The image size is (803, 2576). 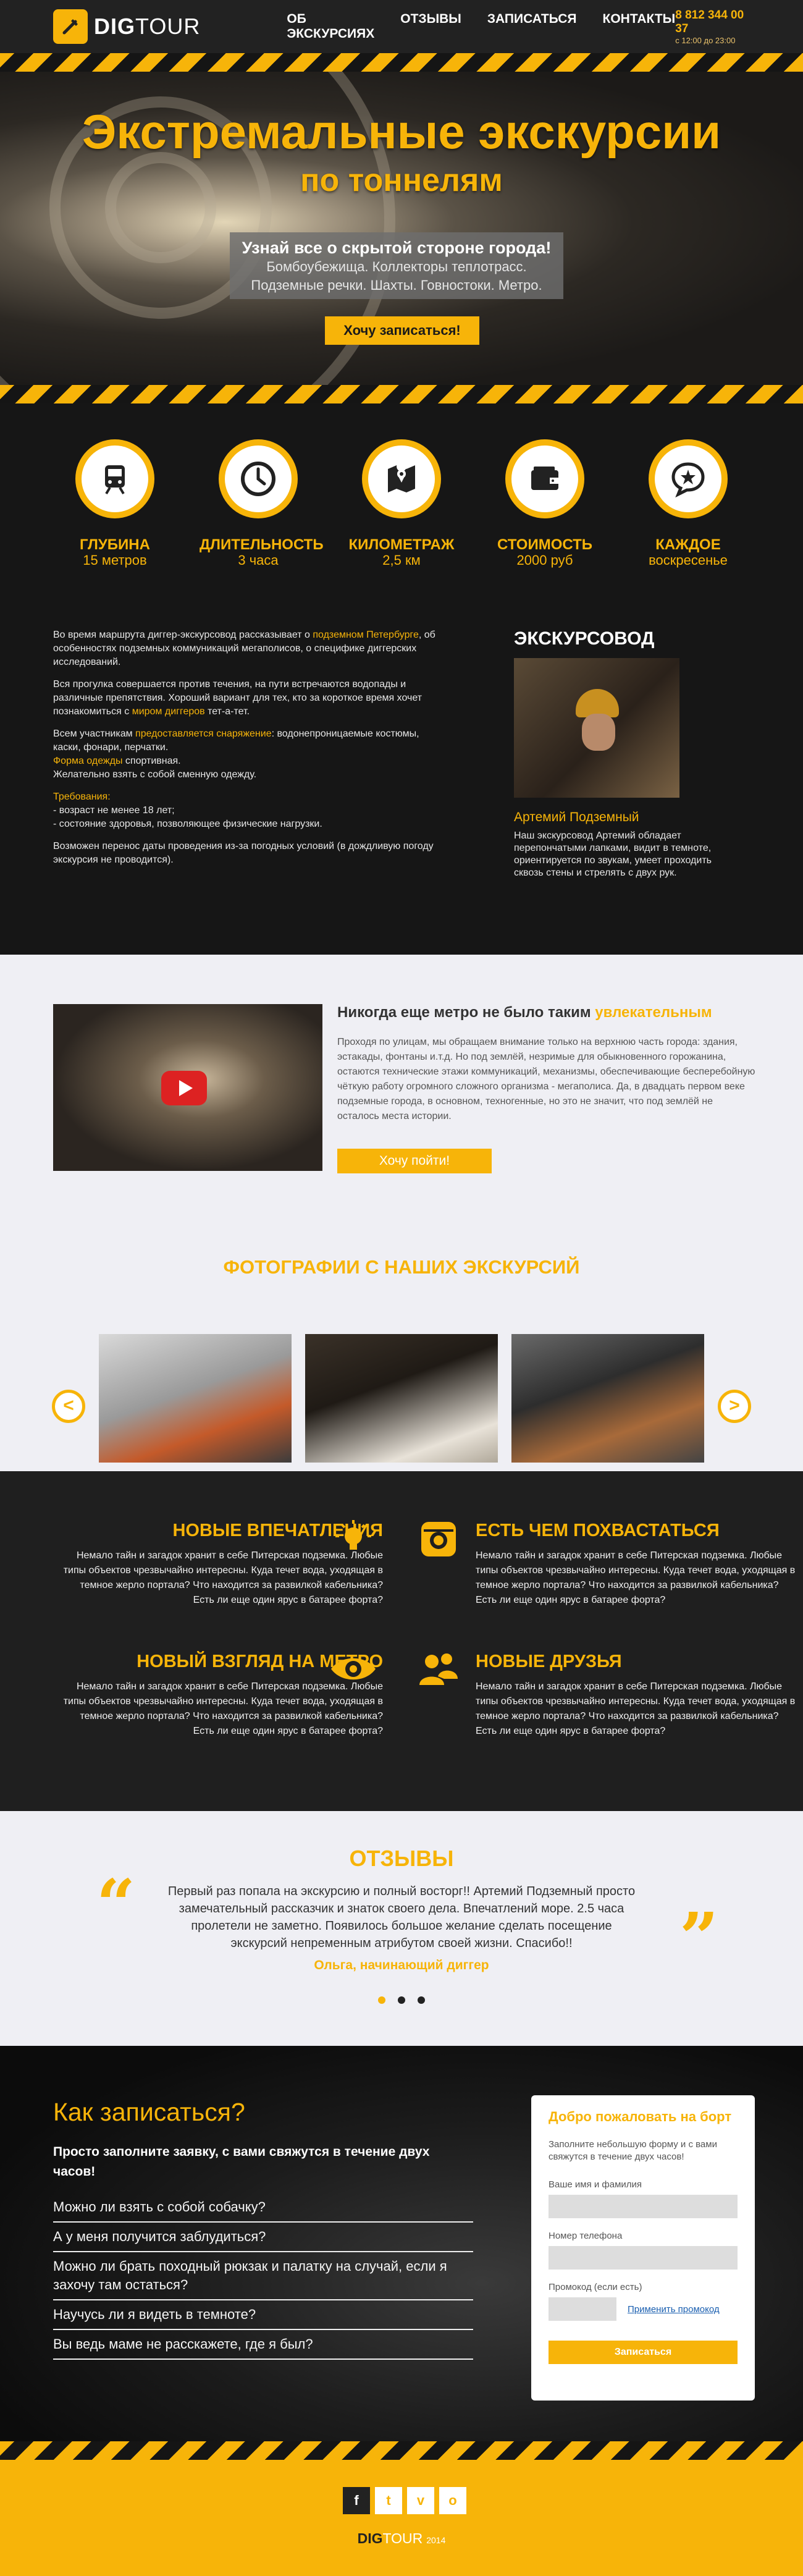 What do you see at coordinates (401, 544) in the screenshot?
I see `stat-title: КИЛОМЕТРАЖ` at bounding box center [401, 544].